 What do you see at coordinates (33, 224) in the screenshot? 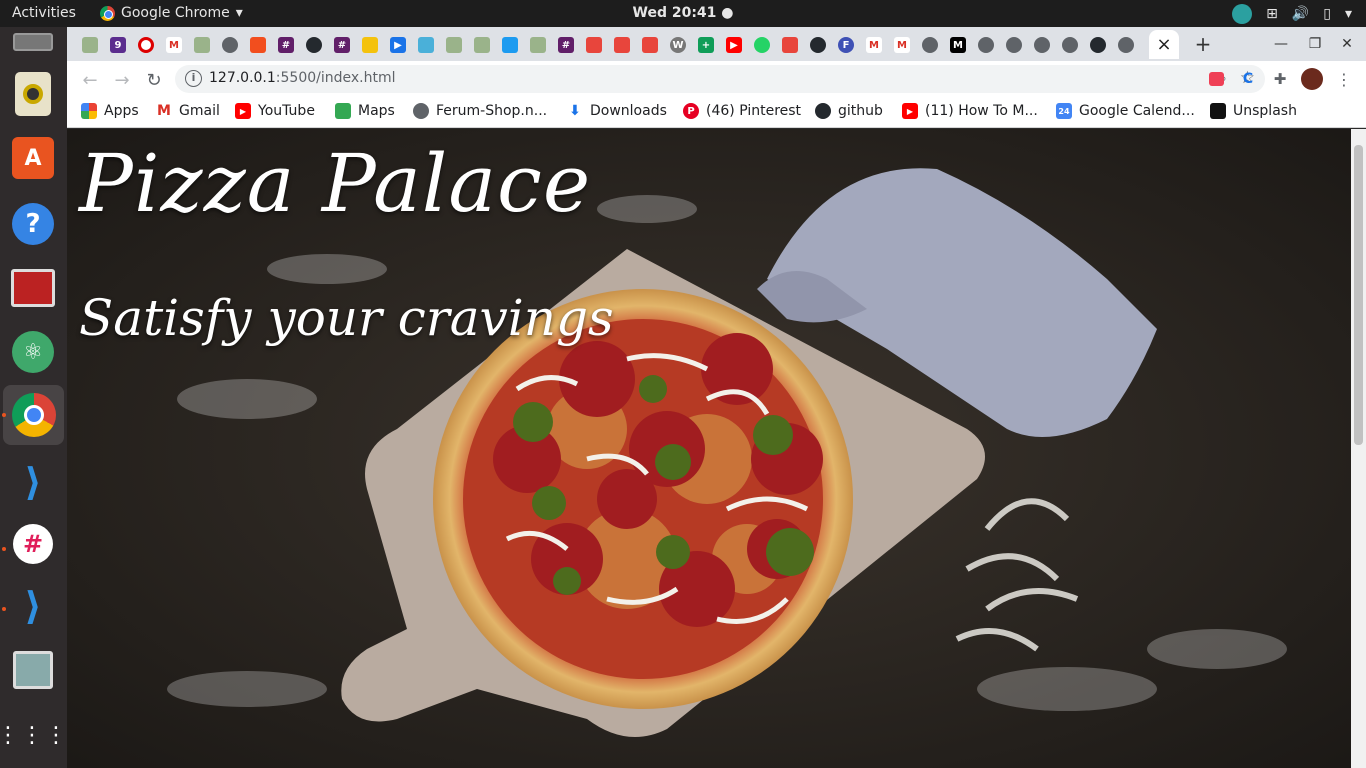
I see `help-icon: ?` at bounding box center [33, 224].